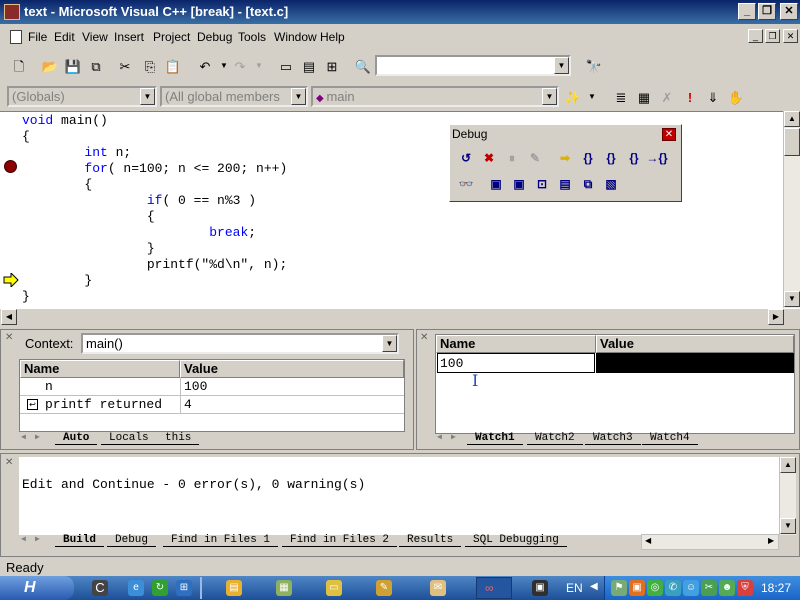 This screenshot has width=800, height=600. I want to click on table-row: 100, so click(615, 363).